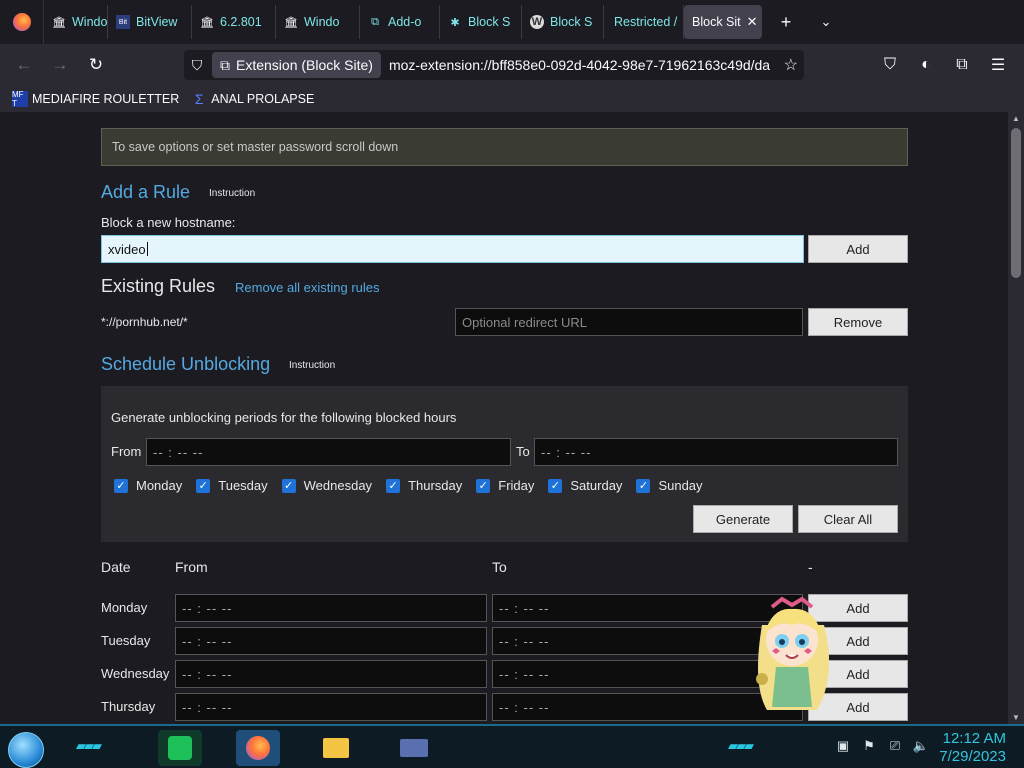 Image resolution: width=1024 pixels, height=768 pixels. Describe the element at coordinates (135, 673) in the screenshot. I see `row-day-label: Wednesday` at that location.